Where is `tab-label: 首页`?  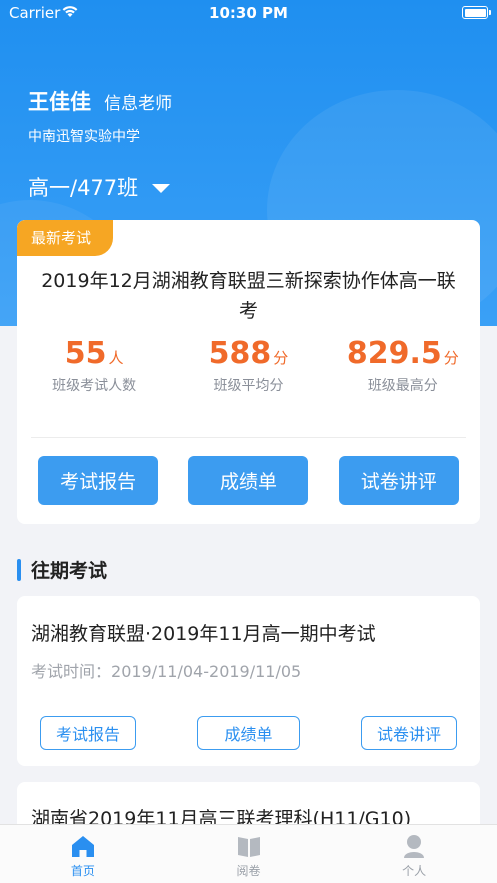 tab-label: 首页 is located at coordinates (82, 871).